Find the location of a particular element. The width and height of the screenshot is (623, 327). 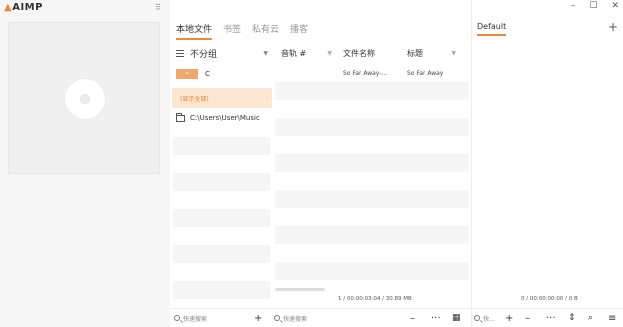

drive-badge: * is located at coordinates (187, 74).